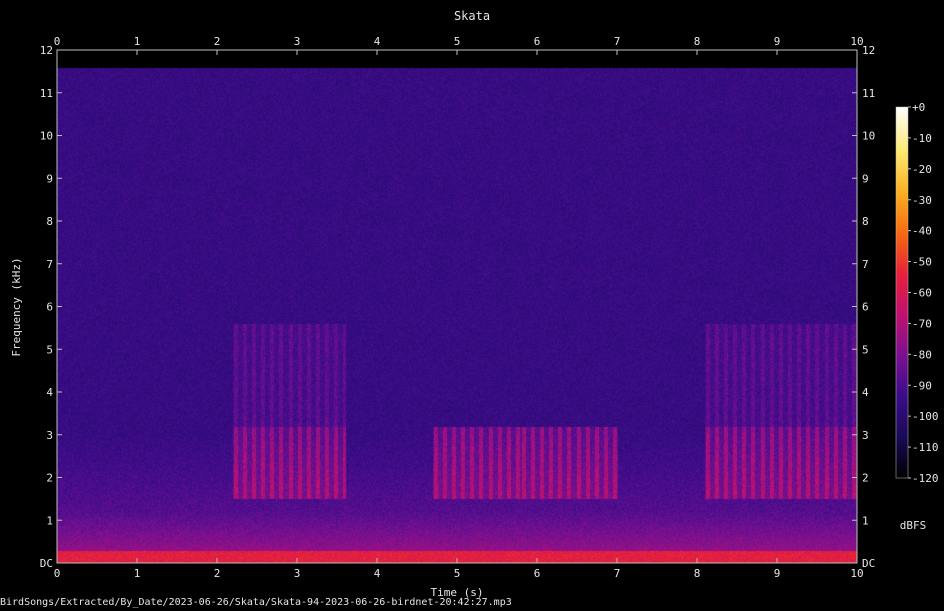 The image size is (944, 611). What do you see at coordinates (697, 41) in the screenshot?
I see `x-tick-label-top: 8` at bounding box center [697, 41].